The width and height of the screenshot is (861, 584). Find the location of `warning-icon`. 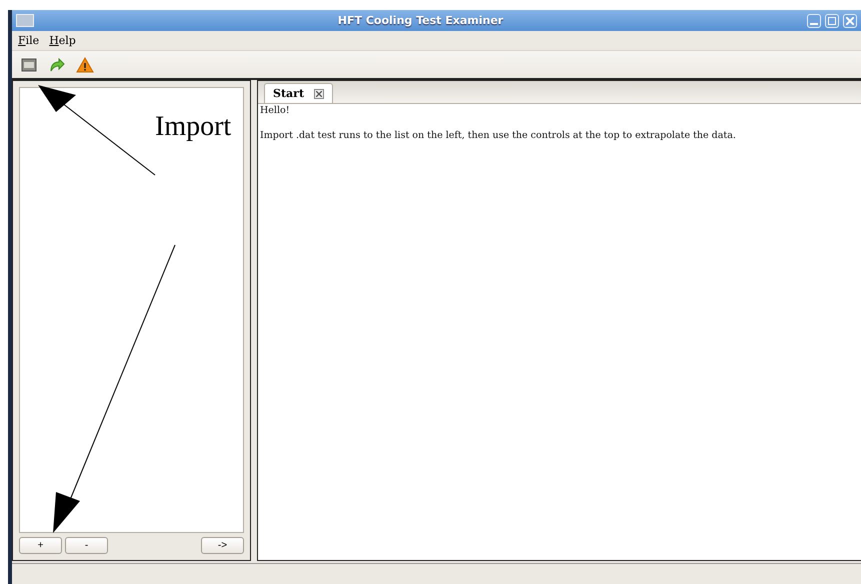

warning-icon is located at coordinates (85, 64).